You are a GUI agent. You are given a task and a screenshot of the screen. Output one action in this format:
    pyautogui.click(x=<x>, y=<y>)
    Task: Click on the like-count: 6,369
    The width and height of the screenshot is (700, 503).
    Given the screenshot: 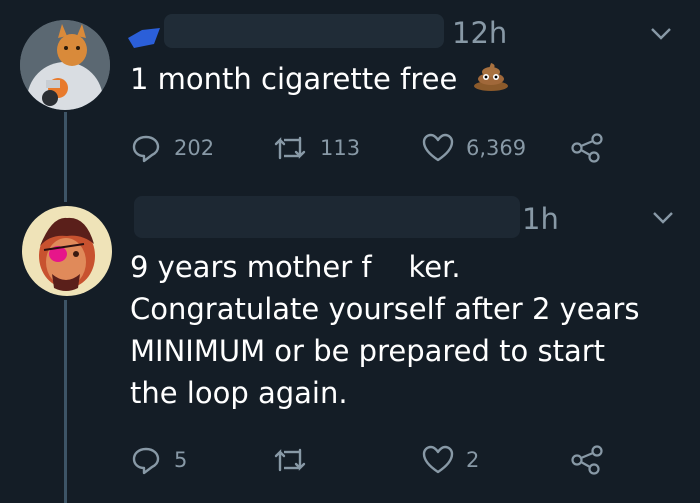 What is the action you would take?
    pyautogui.click(x=496, y=148)
    